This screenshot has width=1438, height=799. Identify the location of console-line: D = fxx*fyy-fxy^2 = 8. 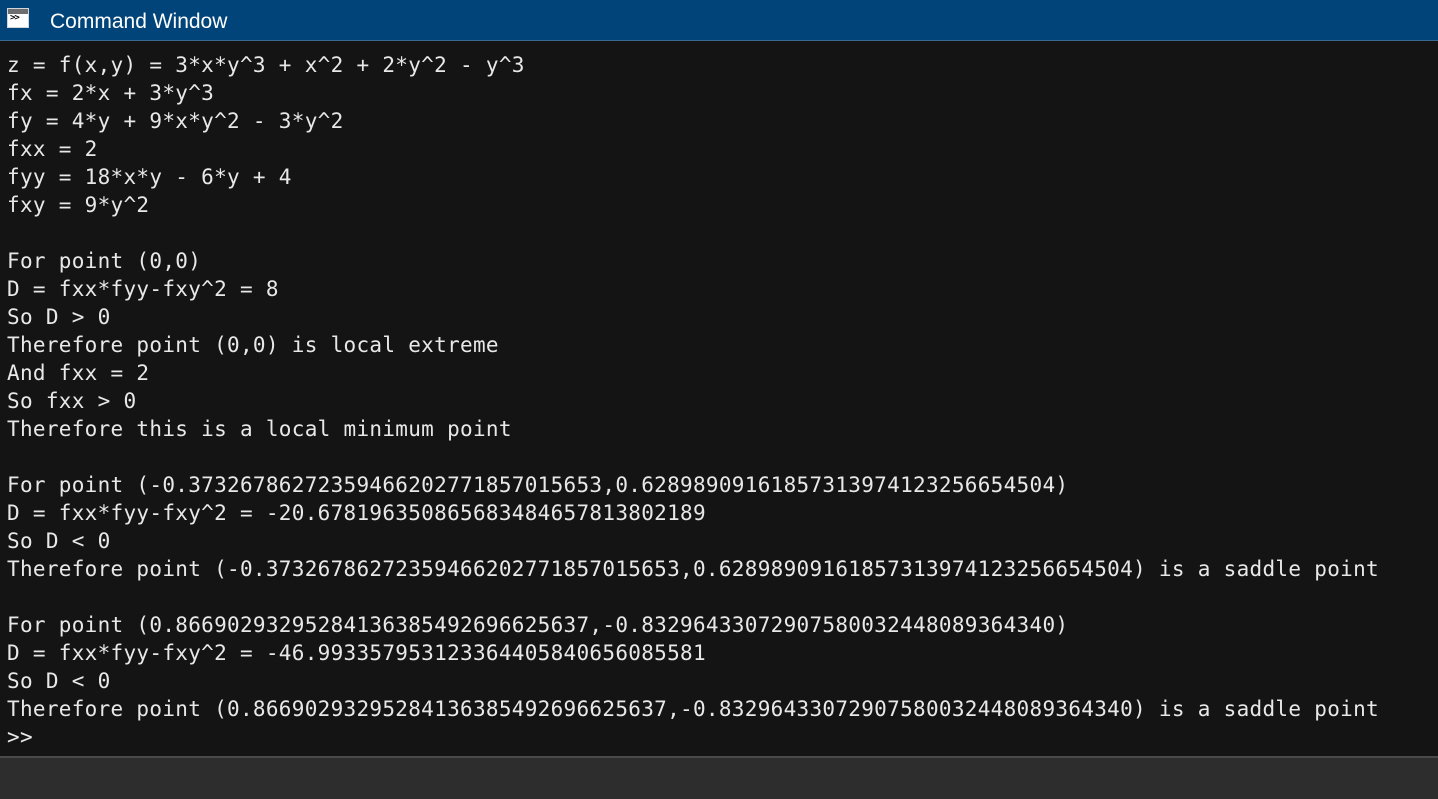
(143, 289).